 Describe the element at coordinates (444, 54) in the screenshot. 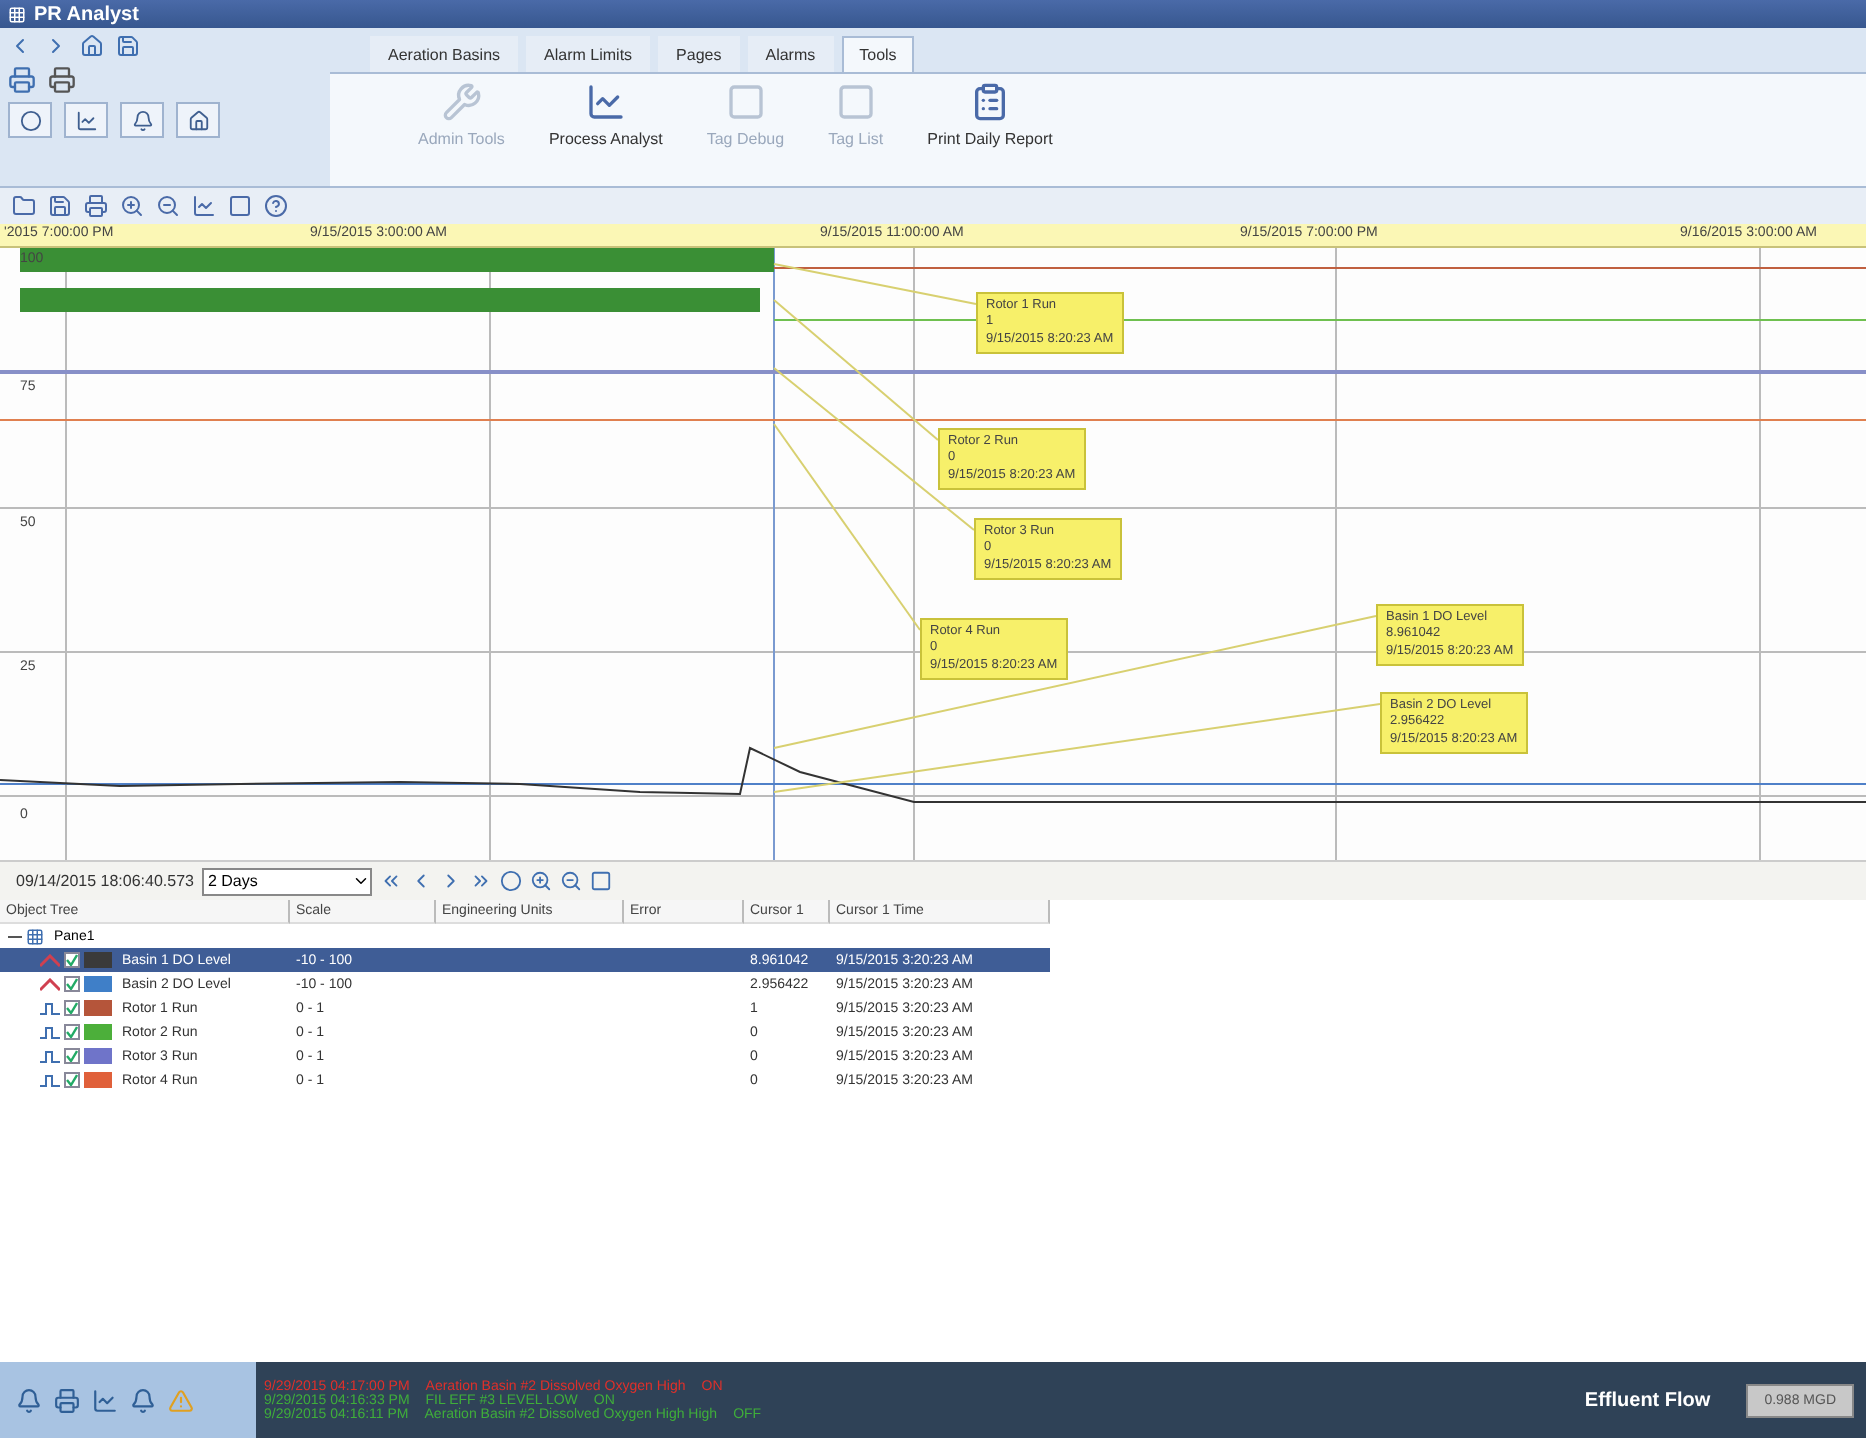

I see `ribbon-tab: Aeration Basins` at that location.